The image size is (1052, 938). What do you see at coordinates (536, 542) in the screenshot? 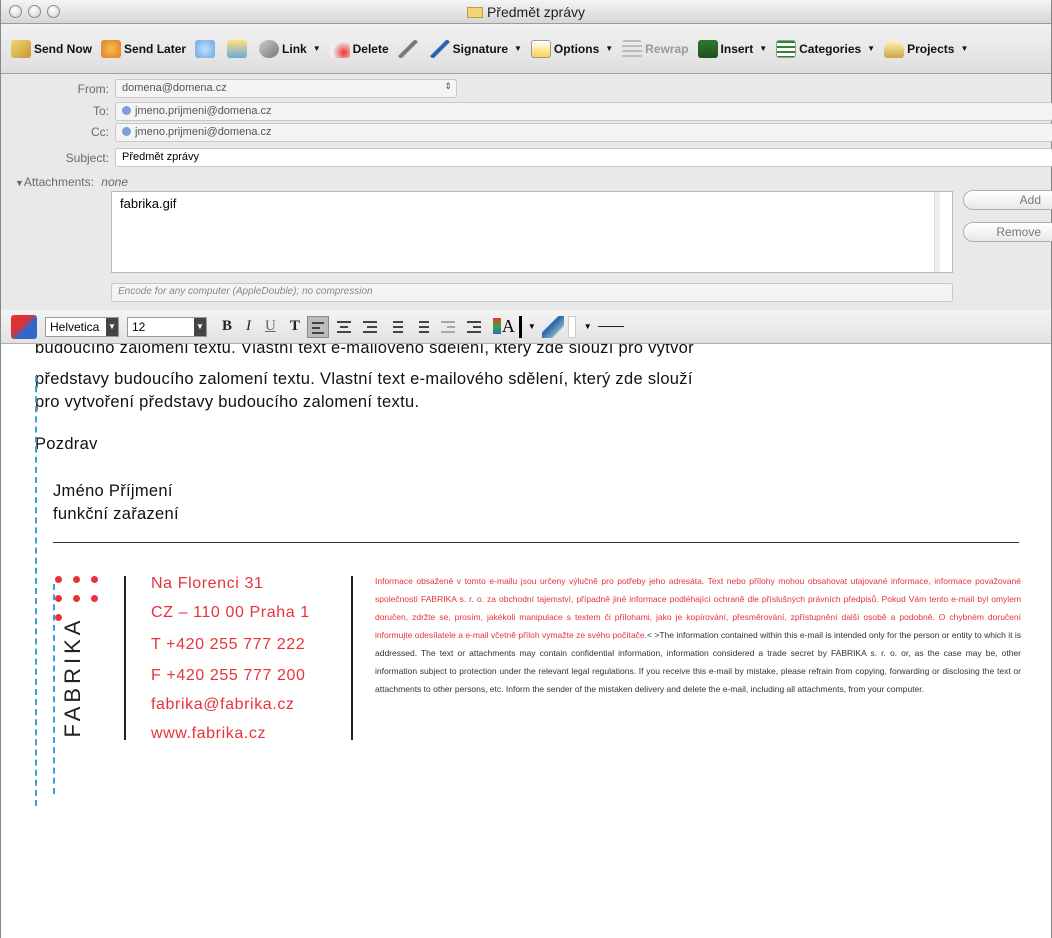
I see `signature-divider` at bounding box center [536, 542].